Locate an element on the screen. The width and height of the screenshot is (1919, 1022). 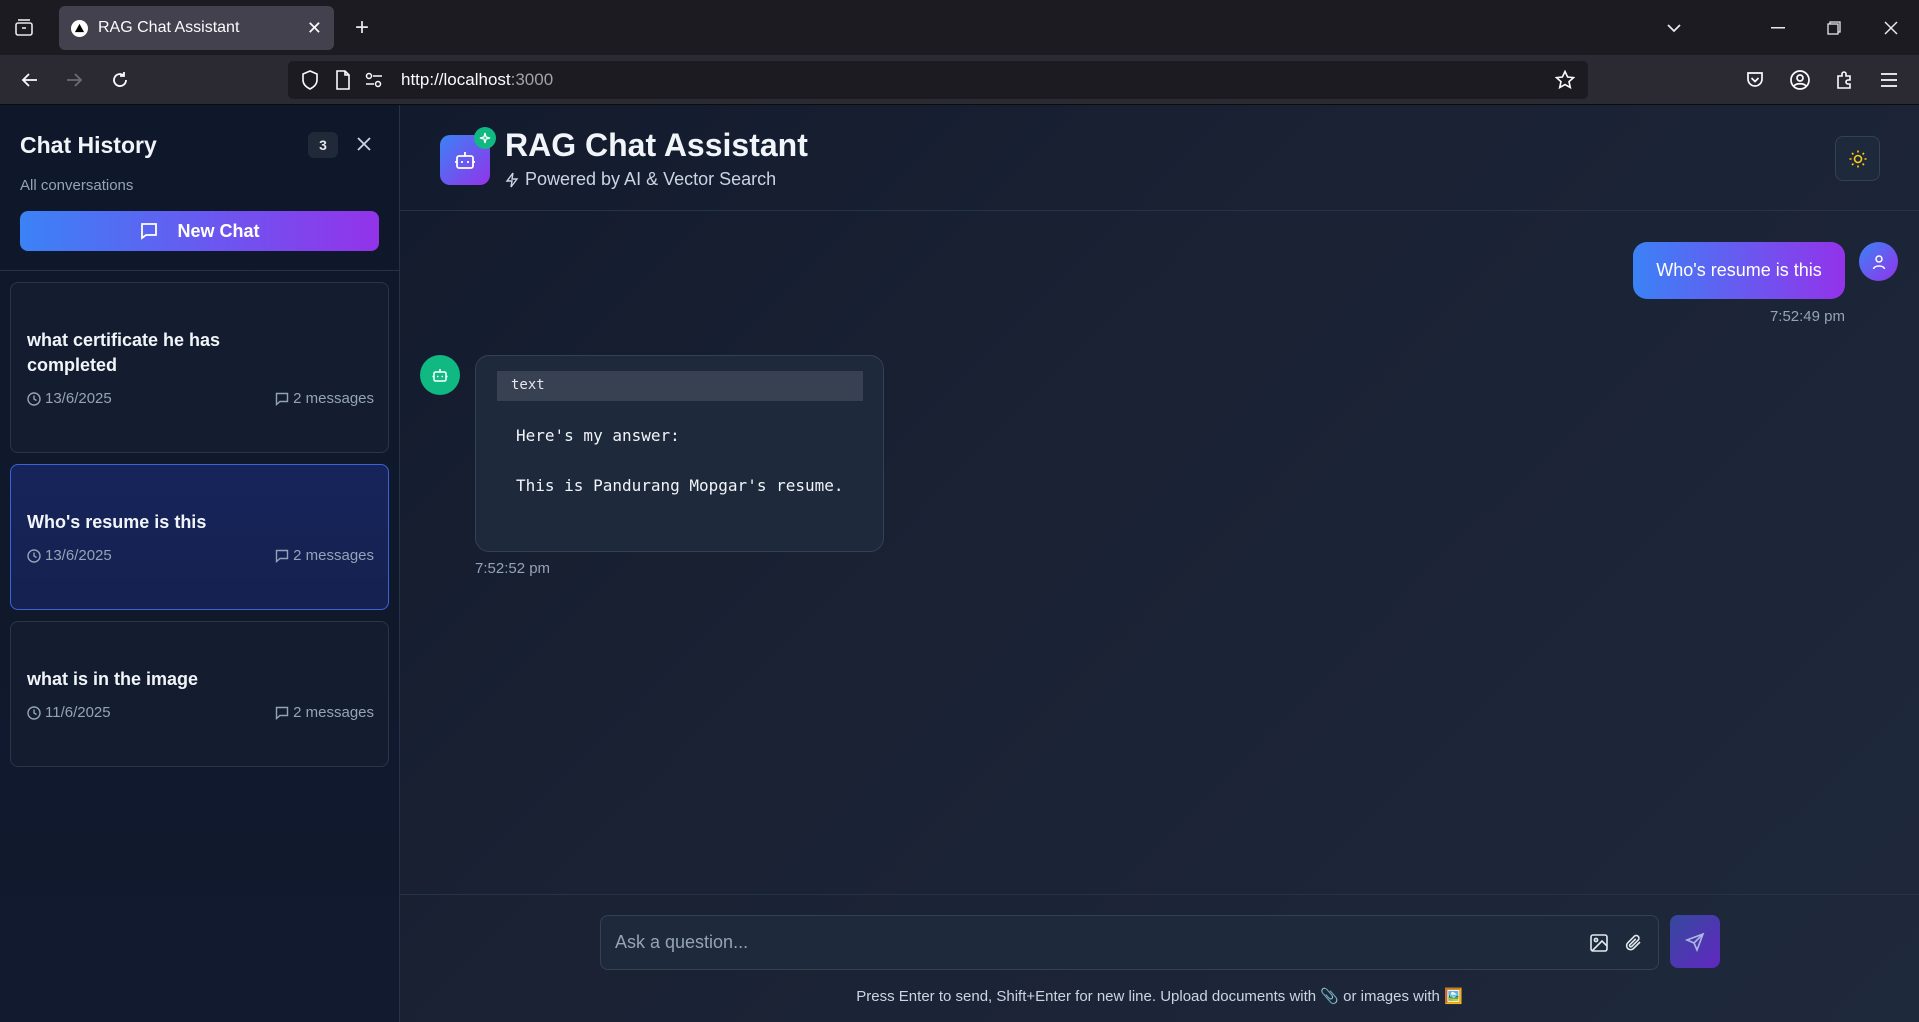
code-language-label: text is located at coordinates (680, 386).